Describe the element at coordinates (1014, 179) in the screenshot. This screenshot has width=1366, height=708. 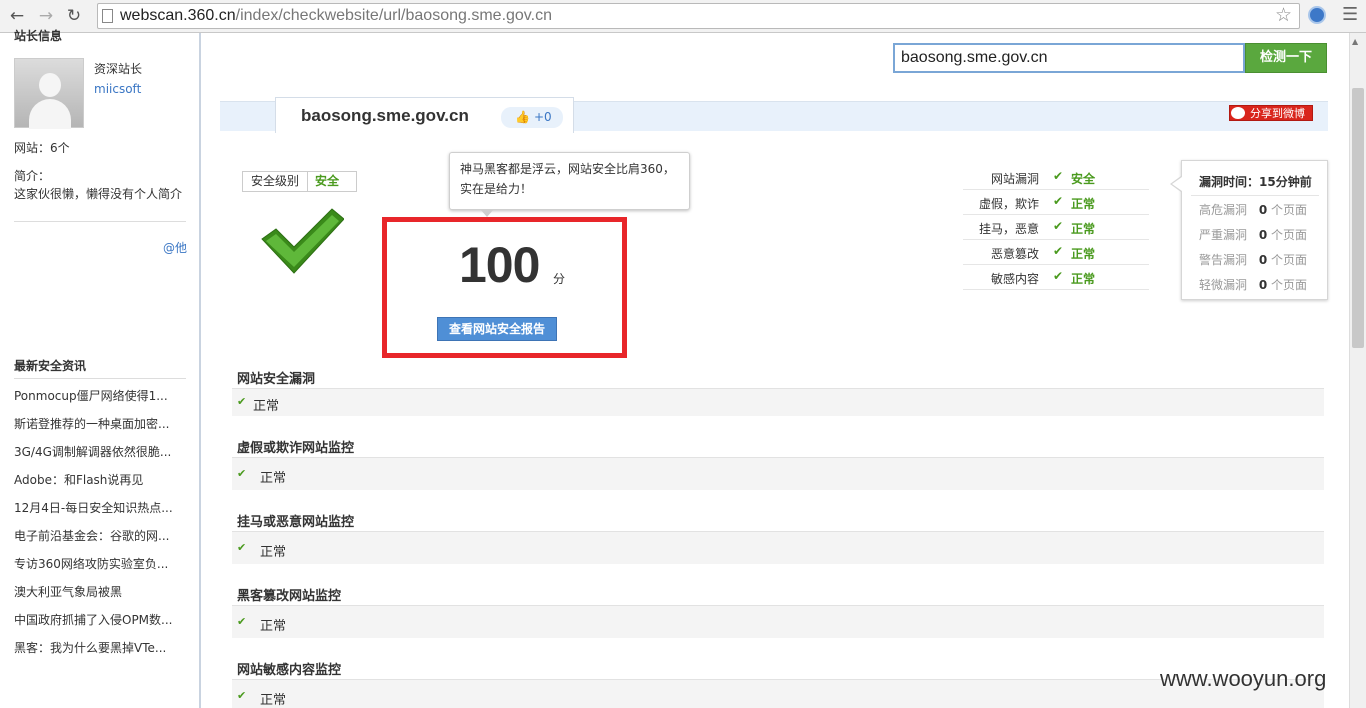
I see `status-label: 网站漏洞` at that location.